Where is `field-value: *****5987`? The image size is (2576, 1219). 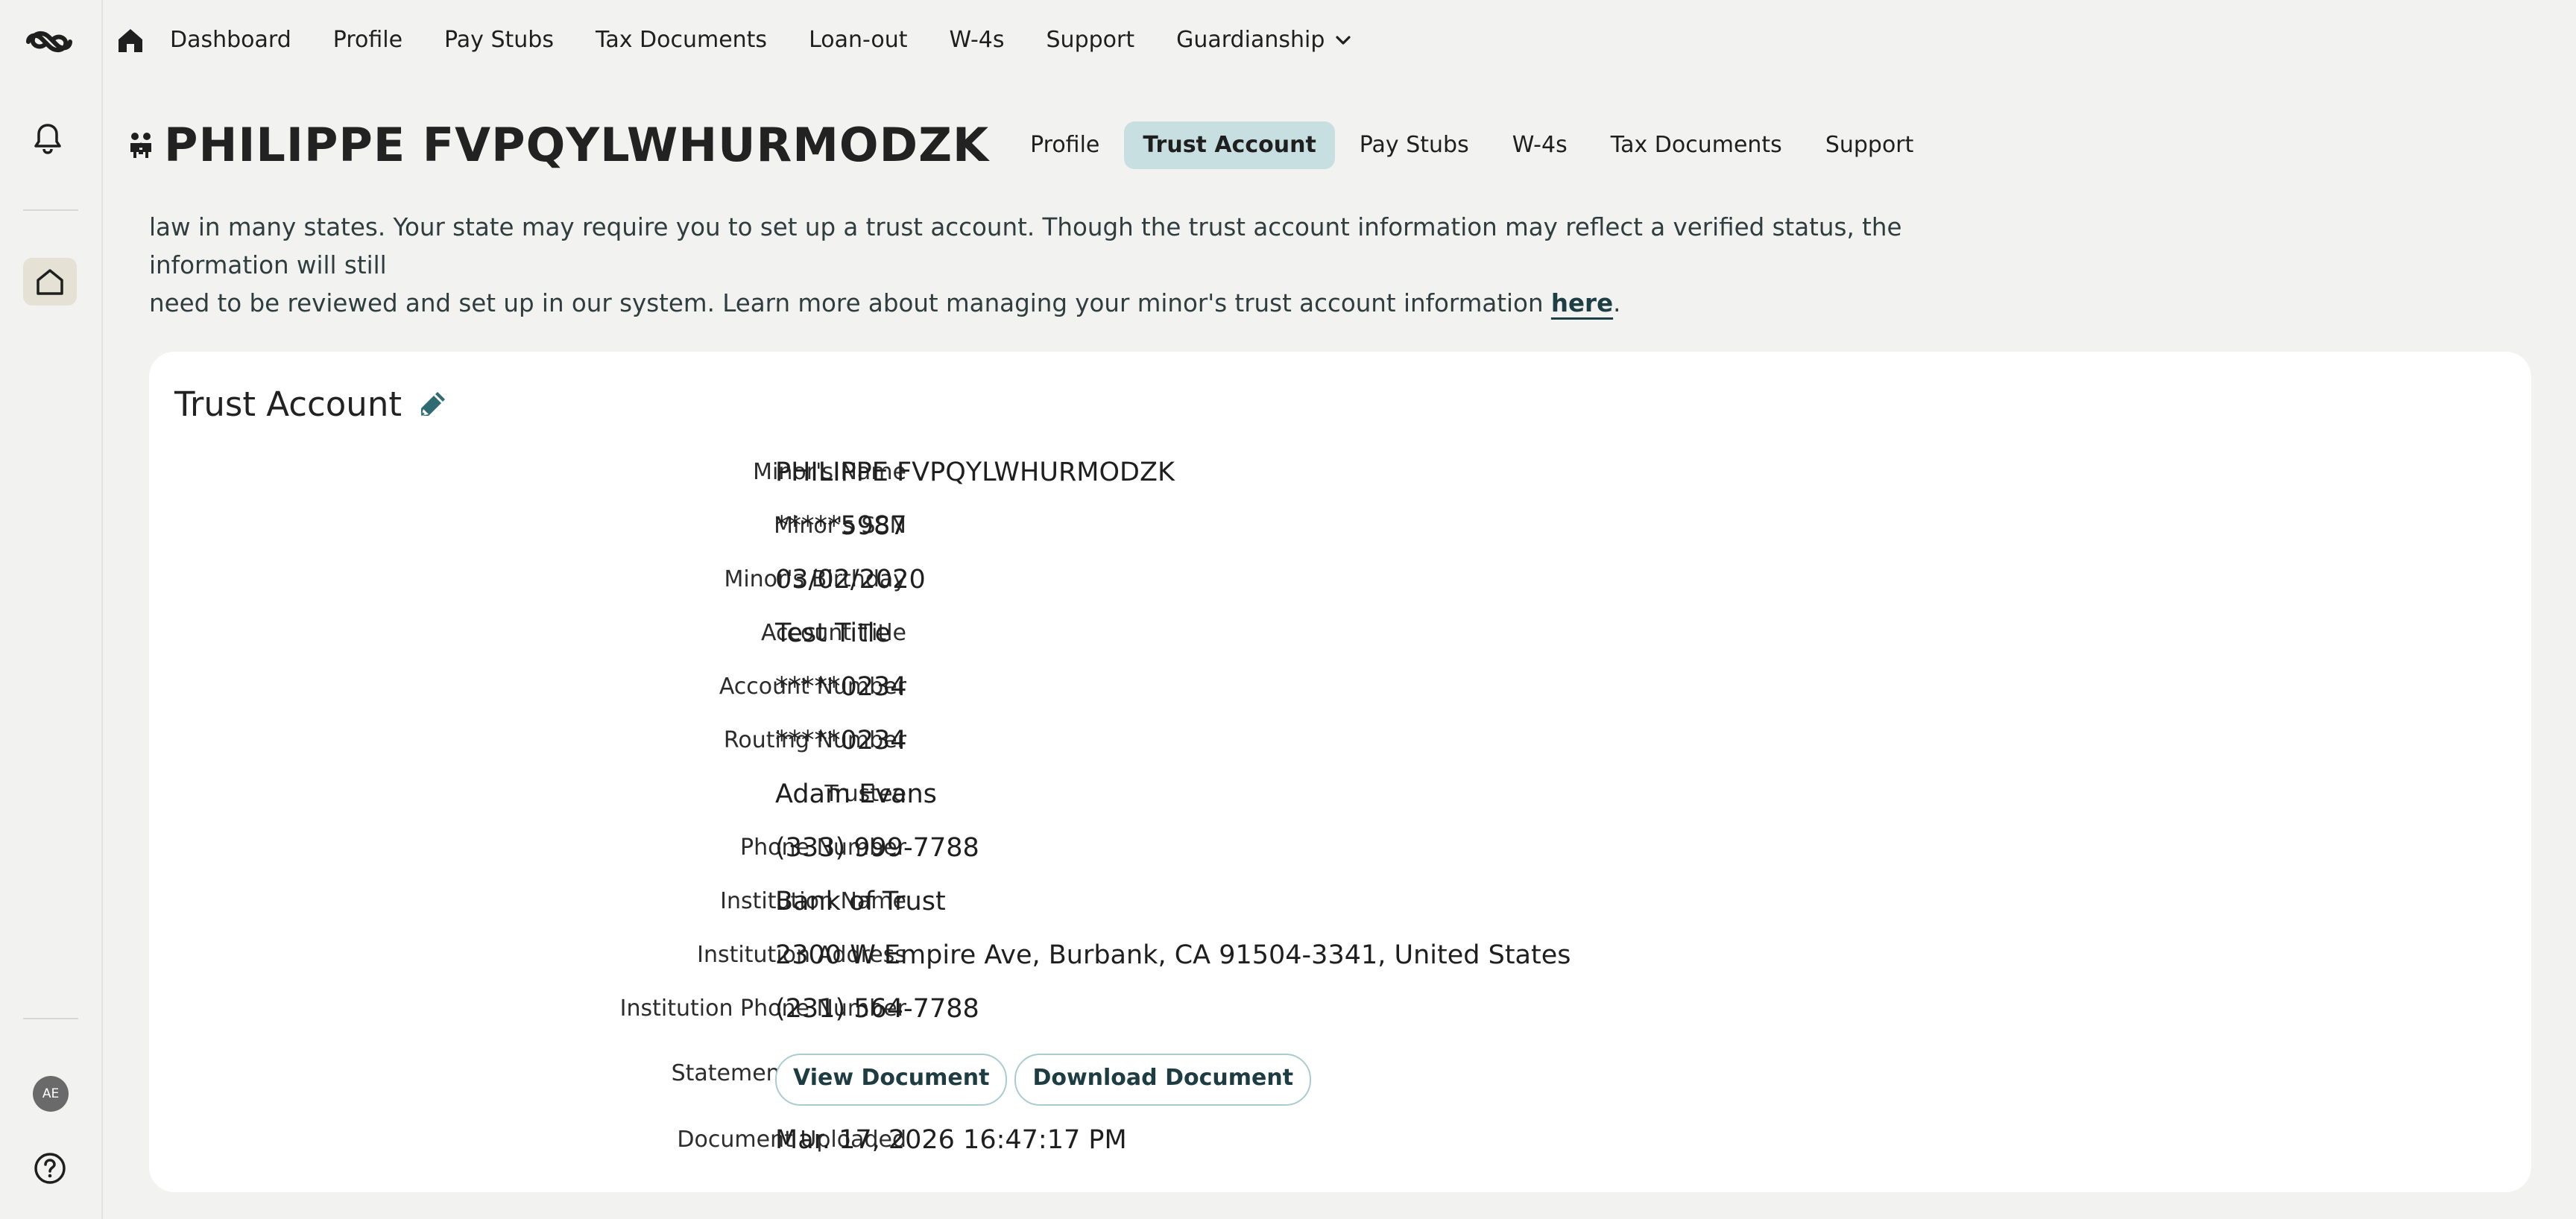
field-value: *****5987 is located at coordinates (841, 526).